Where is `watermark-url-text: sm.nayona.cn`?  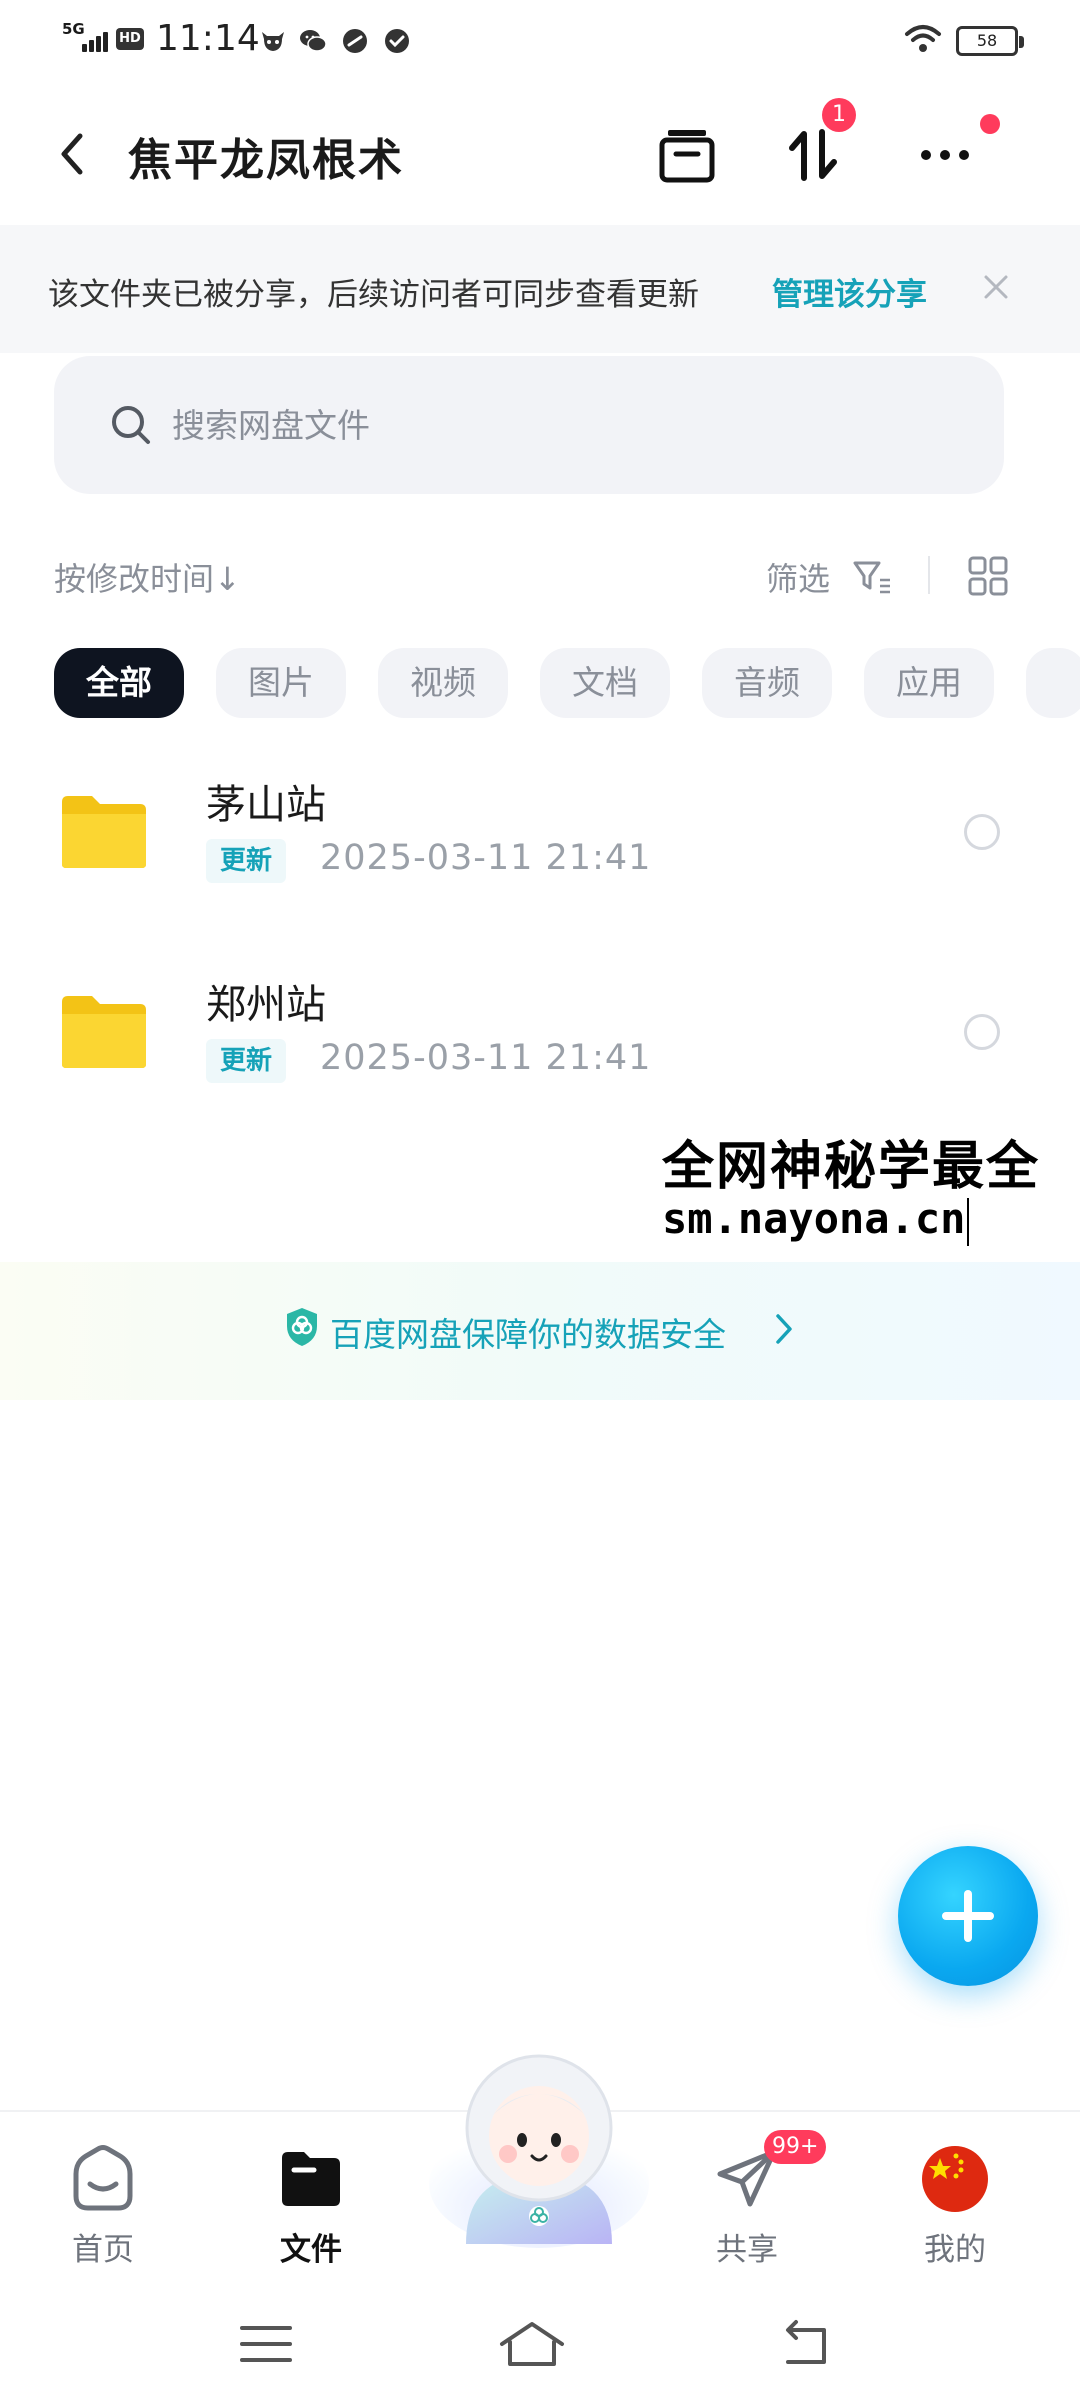
watermark-url-text: sm.nayona.cn is located at coordinates (814, 1218).